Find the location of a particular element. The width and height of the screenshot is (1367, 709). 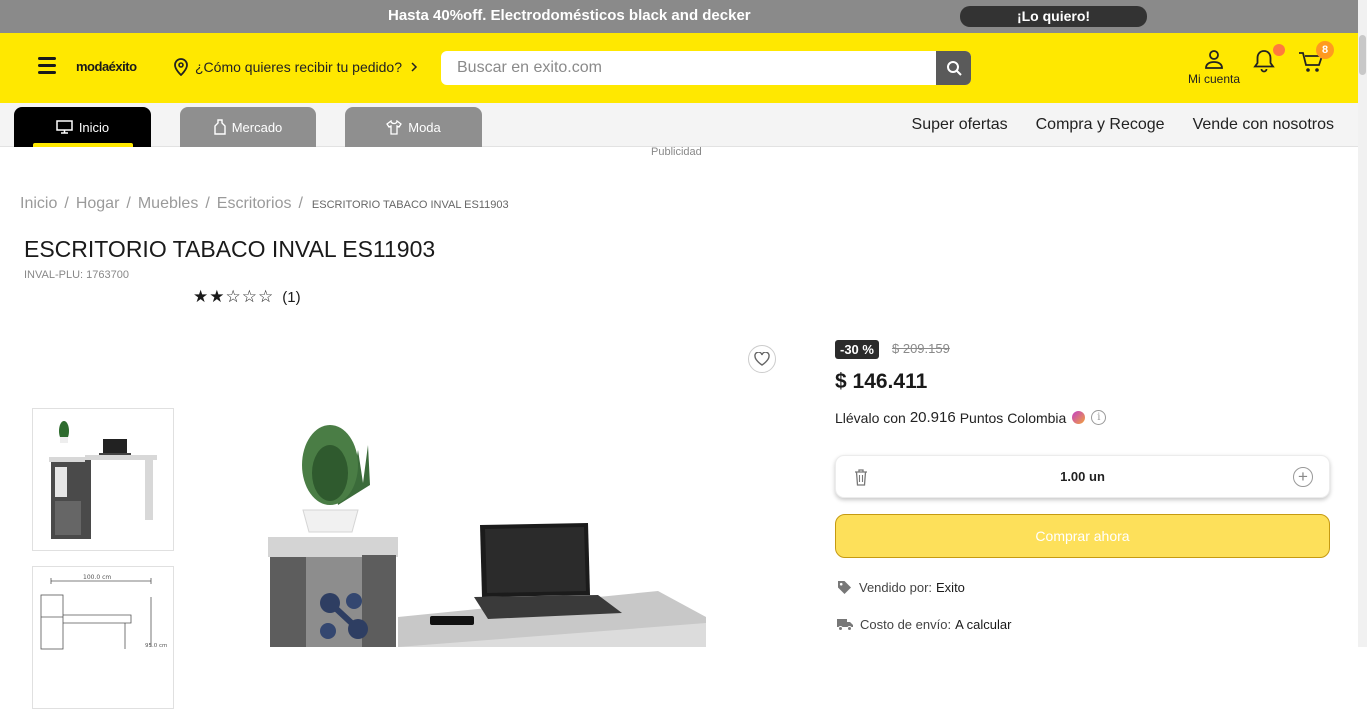

monitor-icon is located at coordinates (64, 127).